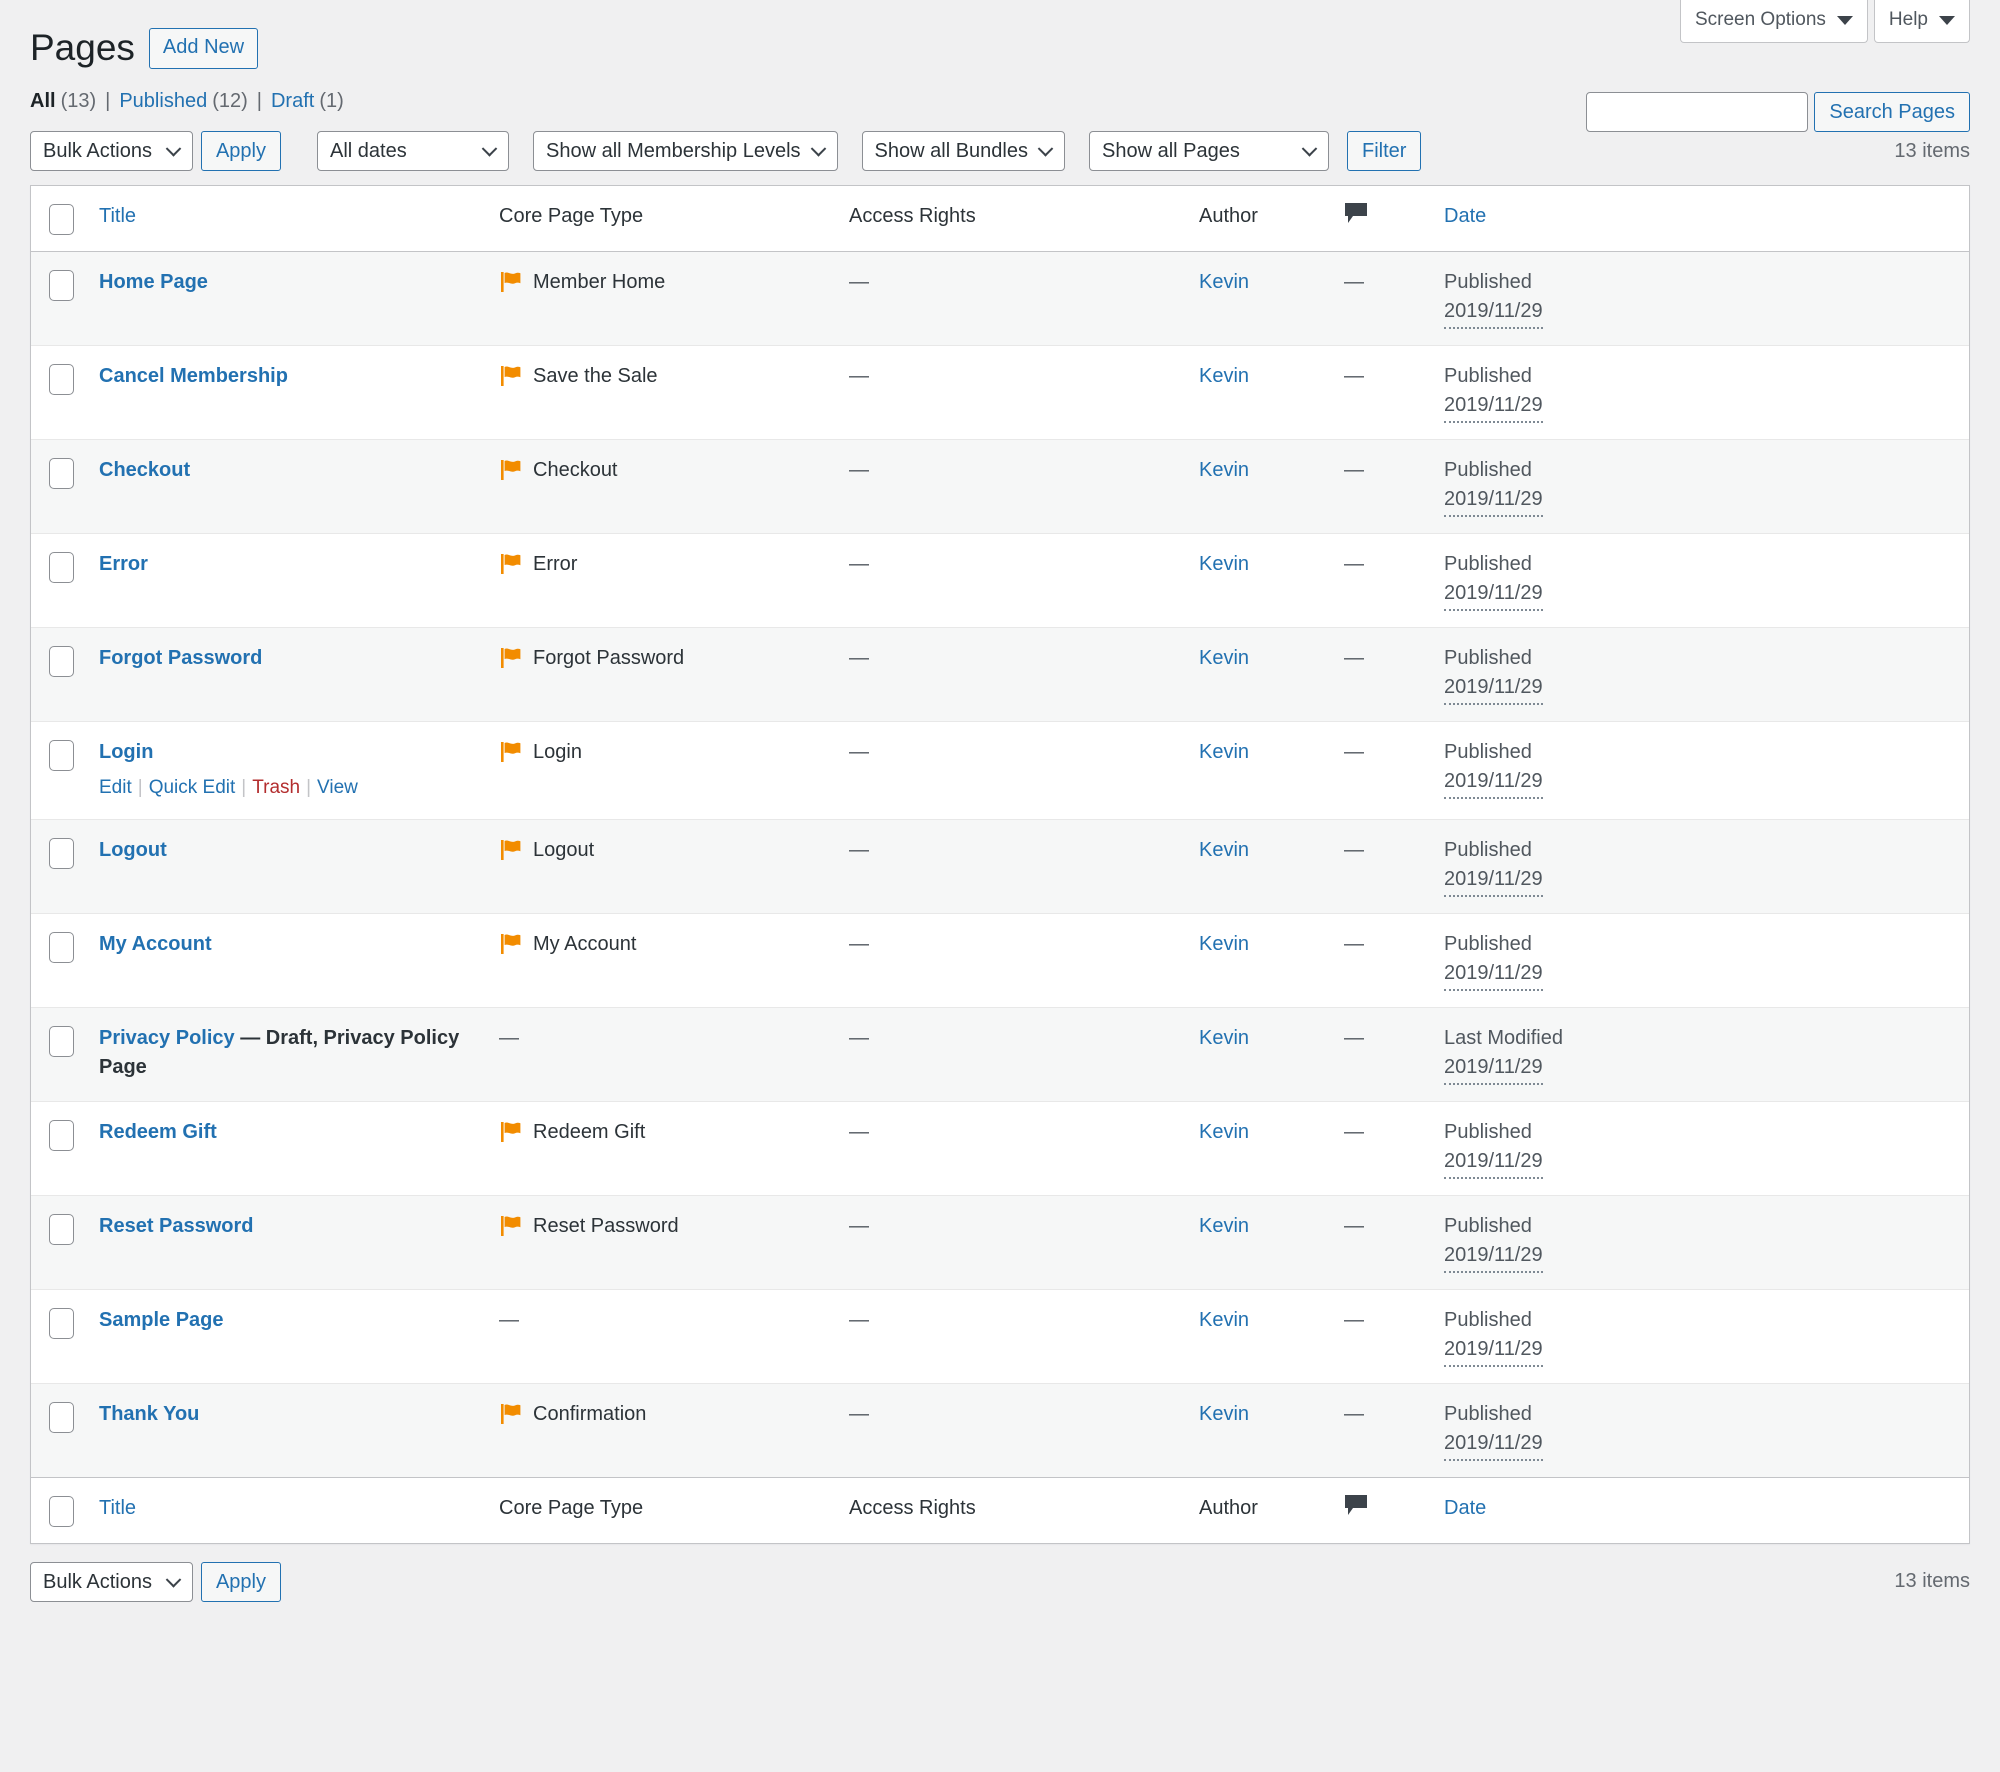  Describe the element at coordinates (192, 787) in the screenshot. I see `row-action-quick-edit: Quick Edit` at that location.